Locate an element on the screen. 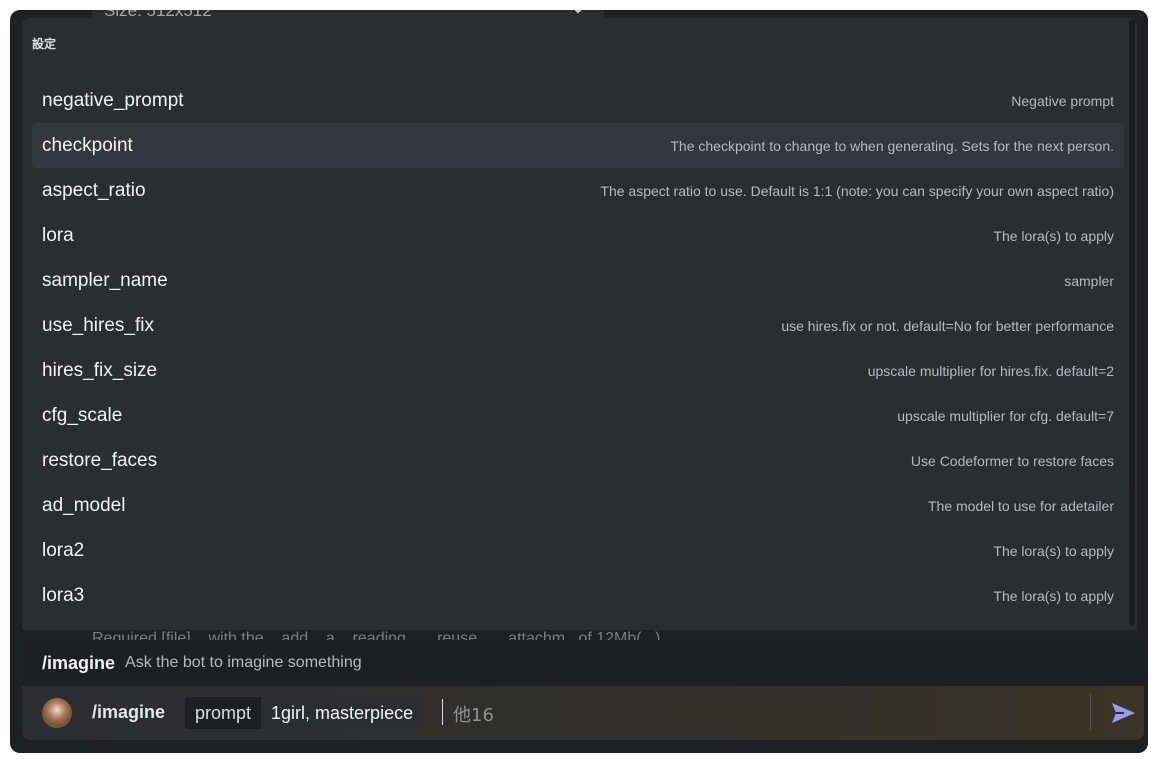 Image resolution: width=1158 pixels, height=763 pixels. option-name: lora is located at coordinates (58, 235).